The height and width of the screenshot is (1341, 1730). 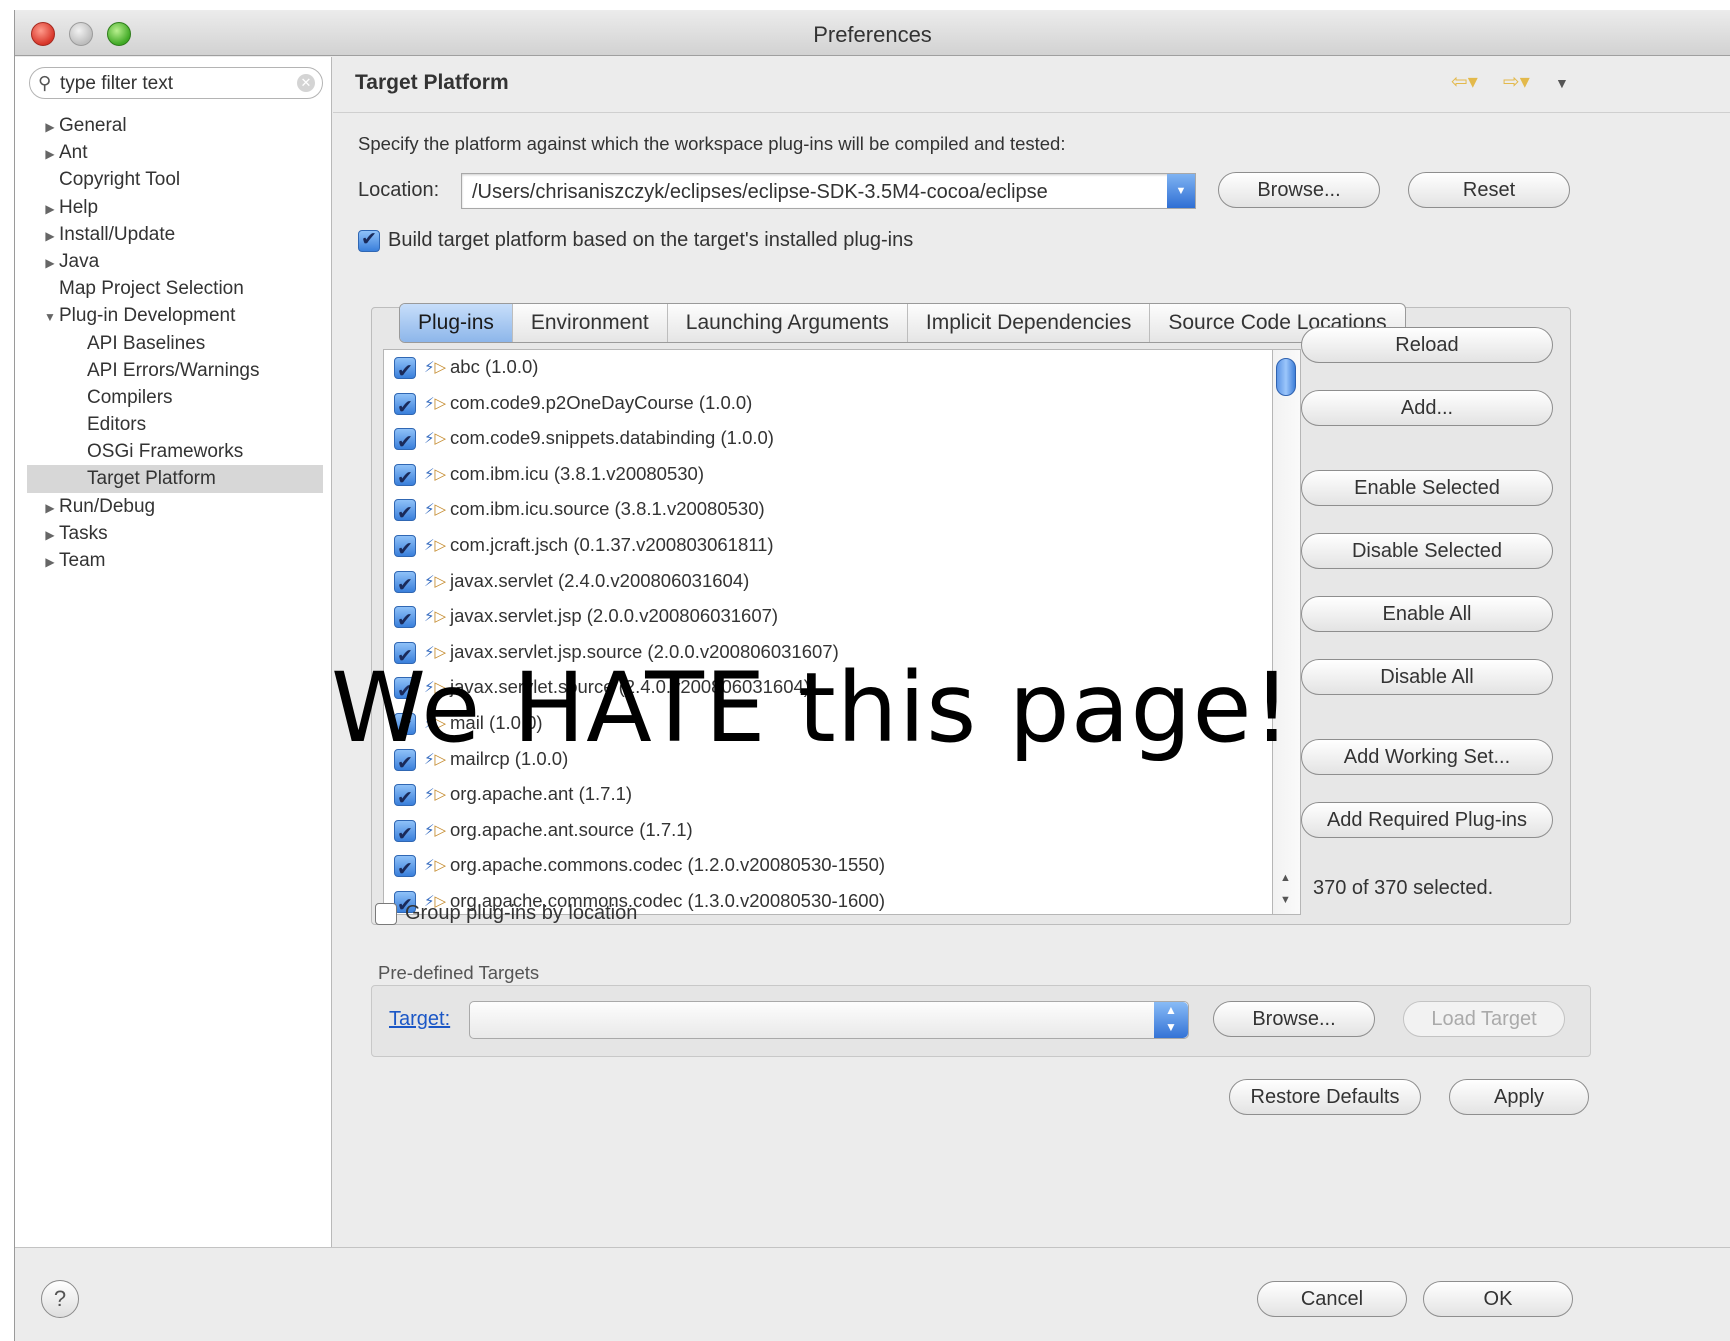 I want to click on enable-selected-button: Enable Selected, so click(x=1427, y=488).